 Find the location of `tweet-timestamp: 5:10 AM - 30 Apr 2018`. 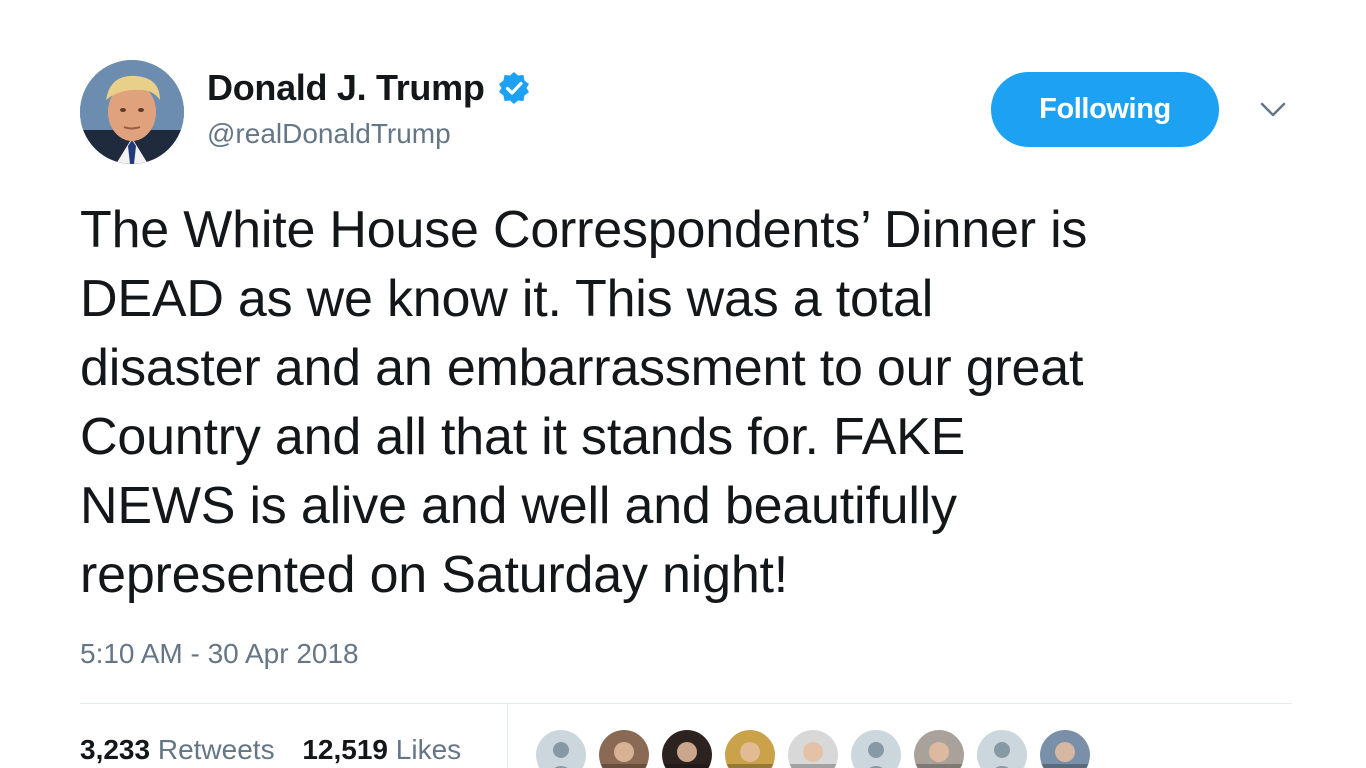

tweet-timestamp: 5:10 AM - 30 Apr 2018 is located at coordinates (219, 654).